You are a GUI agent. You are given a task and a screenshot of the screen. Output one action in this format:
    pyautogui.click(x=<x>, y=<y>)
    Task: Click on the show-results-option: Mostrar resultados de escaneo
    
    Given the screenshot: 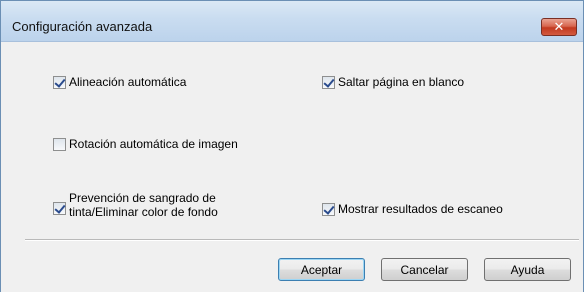 What is the action you would take?
    pyautogui.click(x=412, y=209)
    